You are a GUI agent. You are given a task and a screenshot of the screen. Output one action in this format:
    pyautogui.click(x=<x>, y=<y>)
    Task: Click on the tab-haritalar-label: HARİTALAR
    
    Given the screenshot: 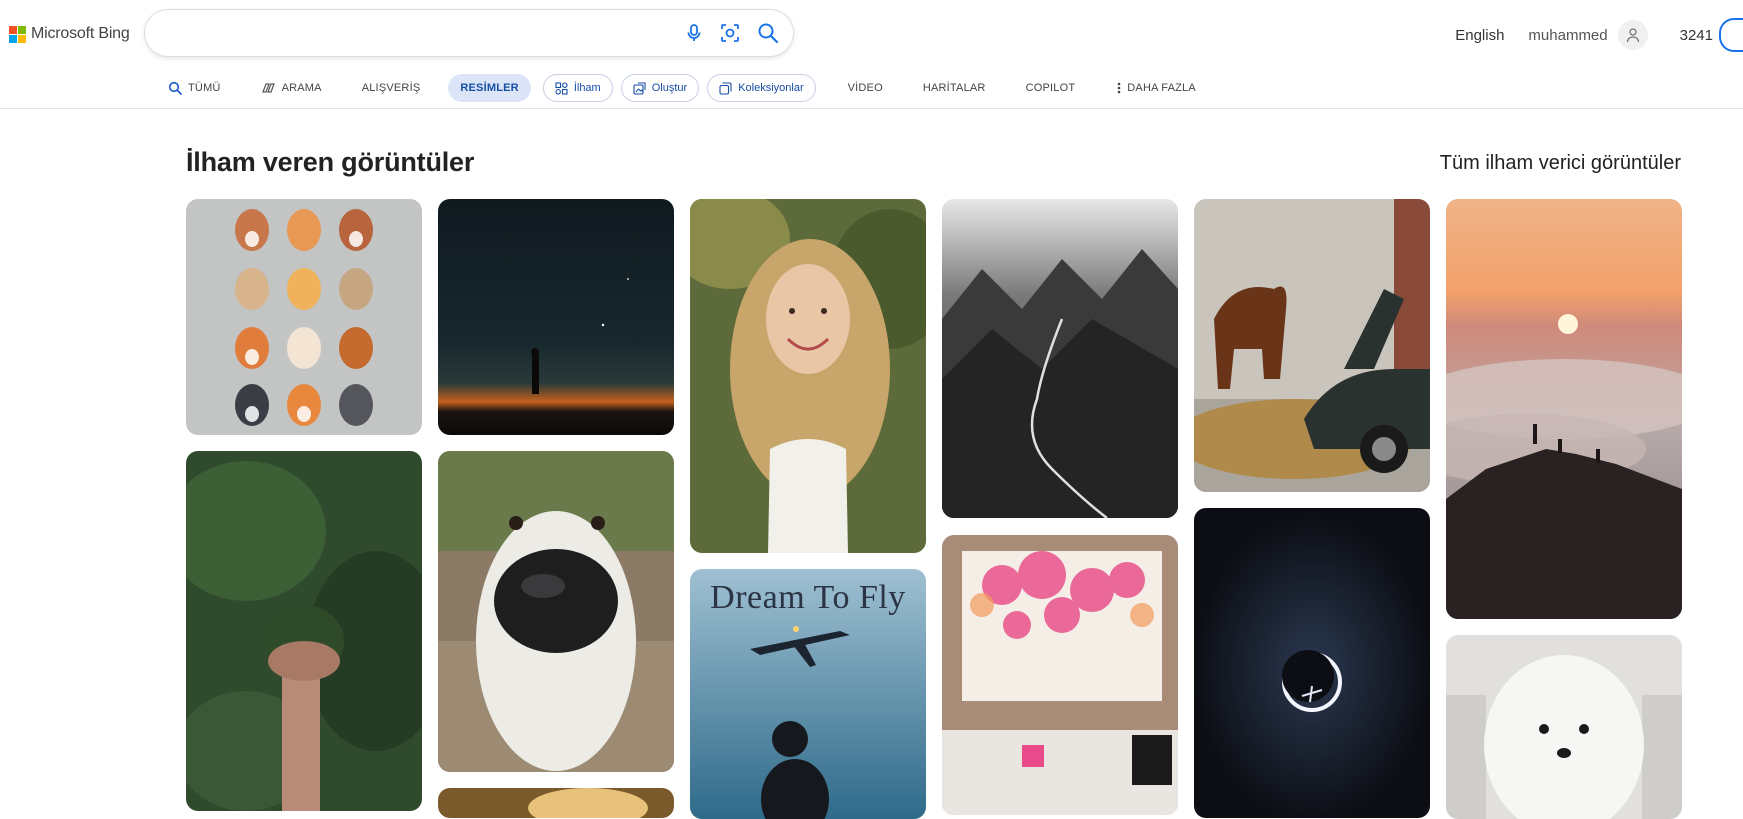 What is the action you would take?
    pyautogui.click(x=954, y=88)
    